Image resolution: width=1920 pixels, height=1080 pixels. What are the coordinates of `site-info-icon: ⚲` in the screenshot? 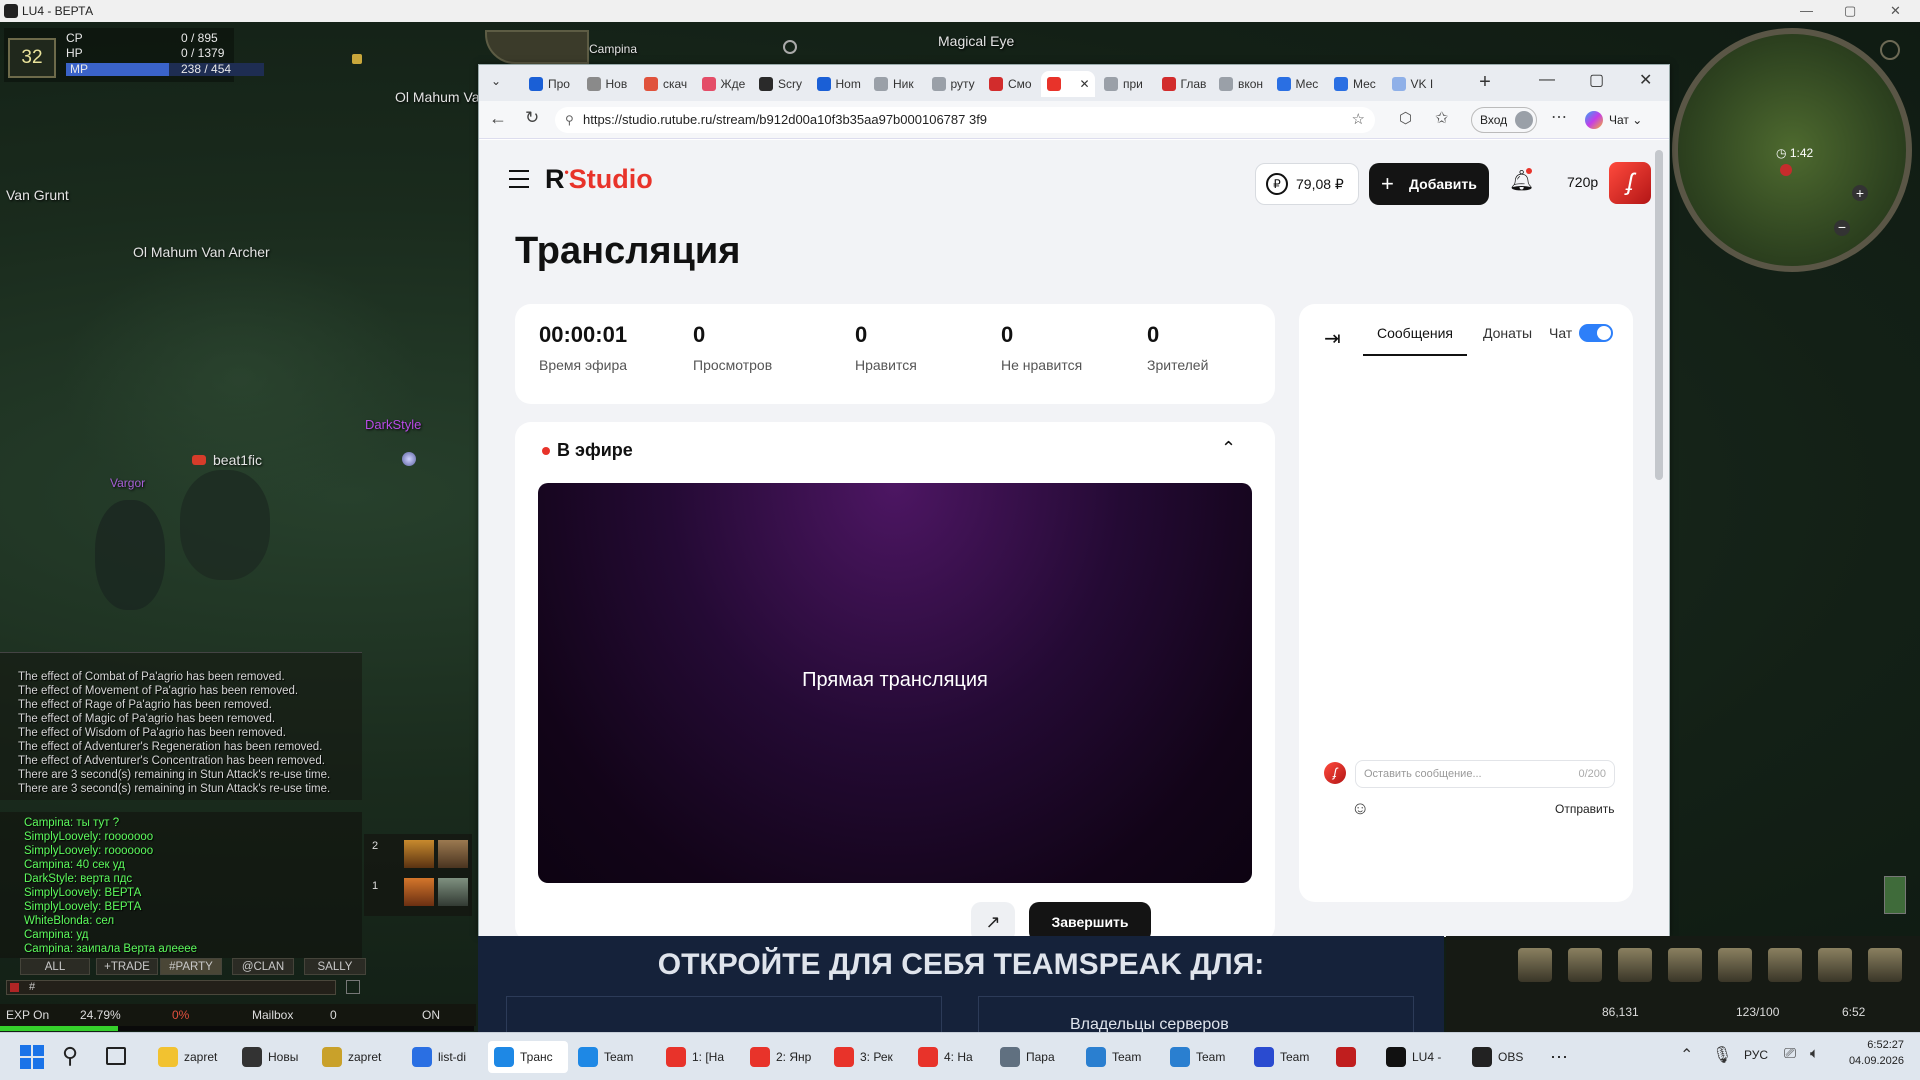 It's located at (569, 120).